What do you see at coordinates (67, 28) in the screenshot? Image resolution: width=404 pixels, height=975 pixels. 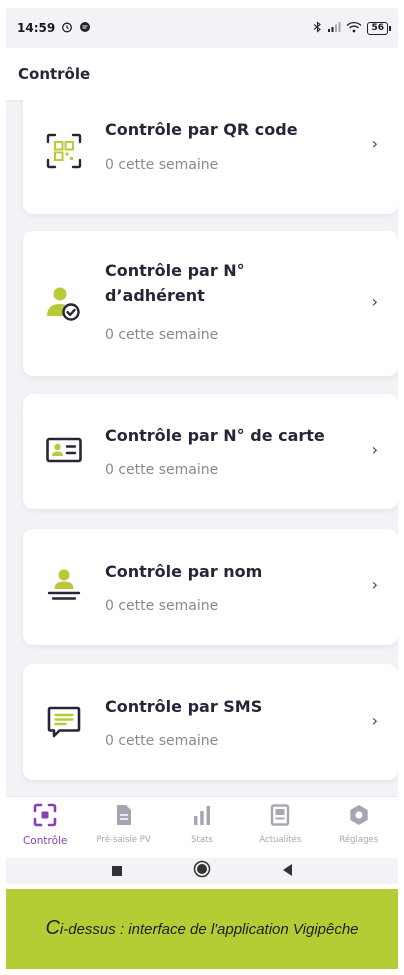 I see `alarm-icon` at bounding box center [67, 28].